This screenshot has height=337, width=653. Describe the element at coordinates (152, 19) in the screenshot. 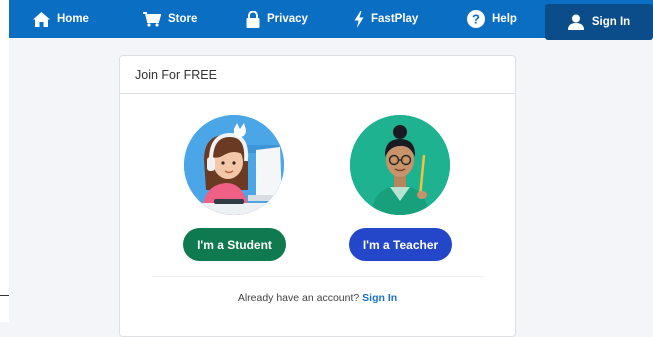

I see `cart-icon` at that location.